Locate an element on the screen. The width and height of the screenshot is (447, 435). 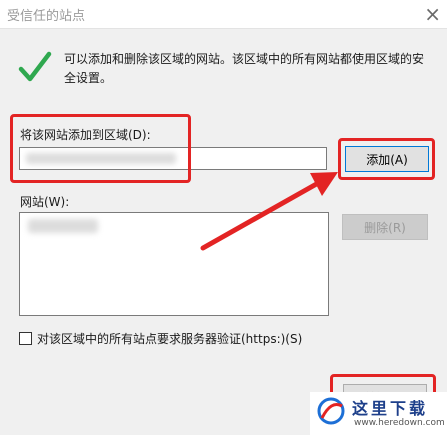
redacted-site-entry is located at coordinates (63, 226).